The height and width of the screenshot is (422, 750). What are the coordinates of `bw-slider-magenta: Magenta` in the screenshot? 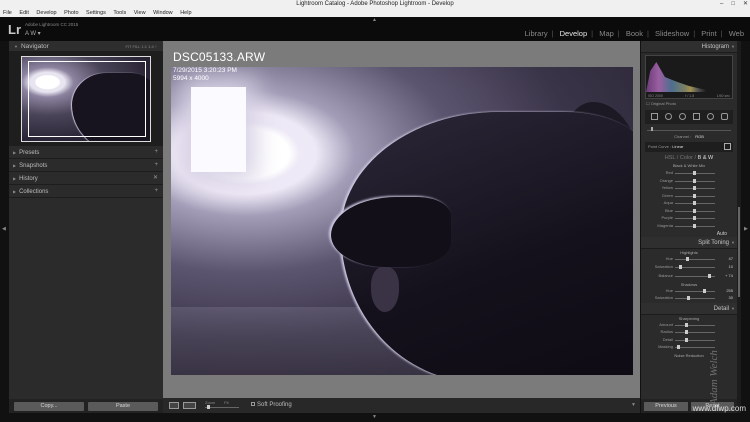 It's located at (689, 227).